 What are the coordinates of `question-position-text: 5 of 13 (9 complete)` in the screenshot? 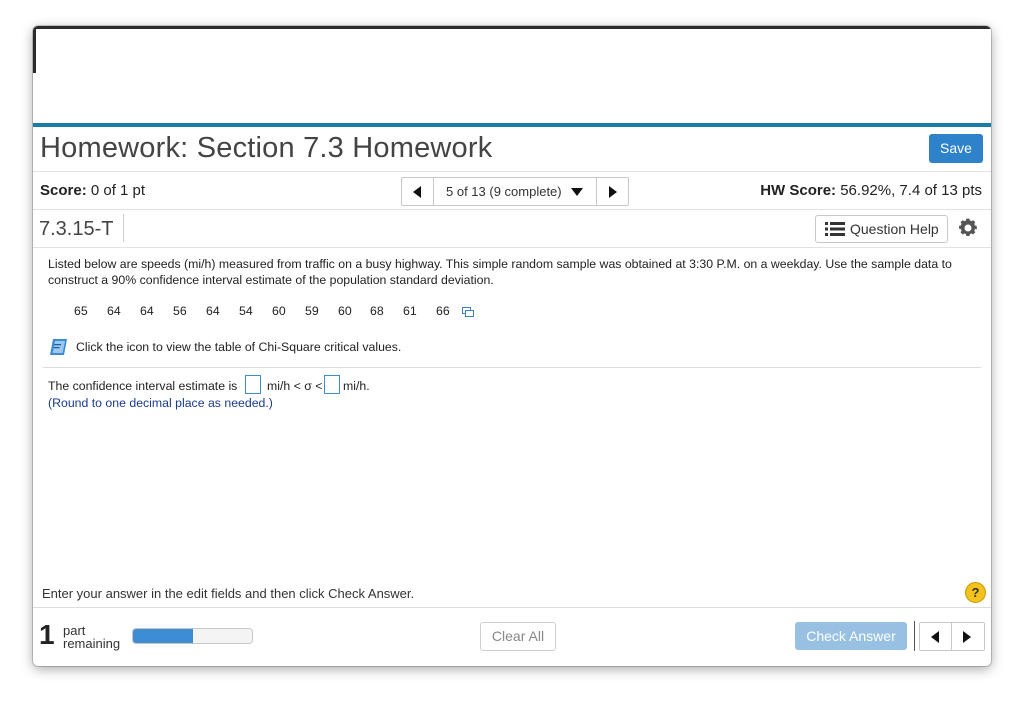 It's located at (504, 191).